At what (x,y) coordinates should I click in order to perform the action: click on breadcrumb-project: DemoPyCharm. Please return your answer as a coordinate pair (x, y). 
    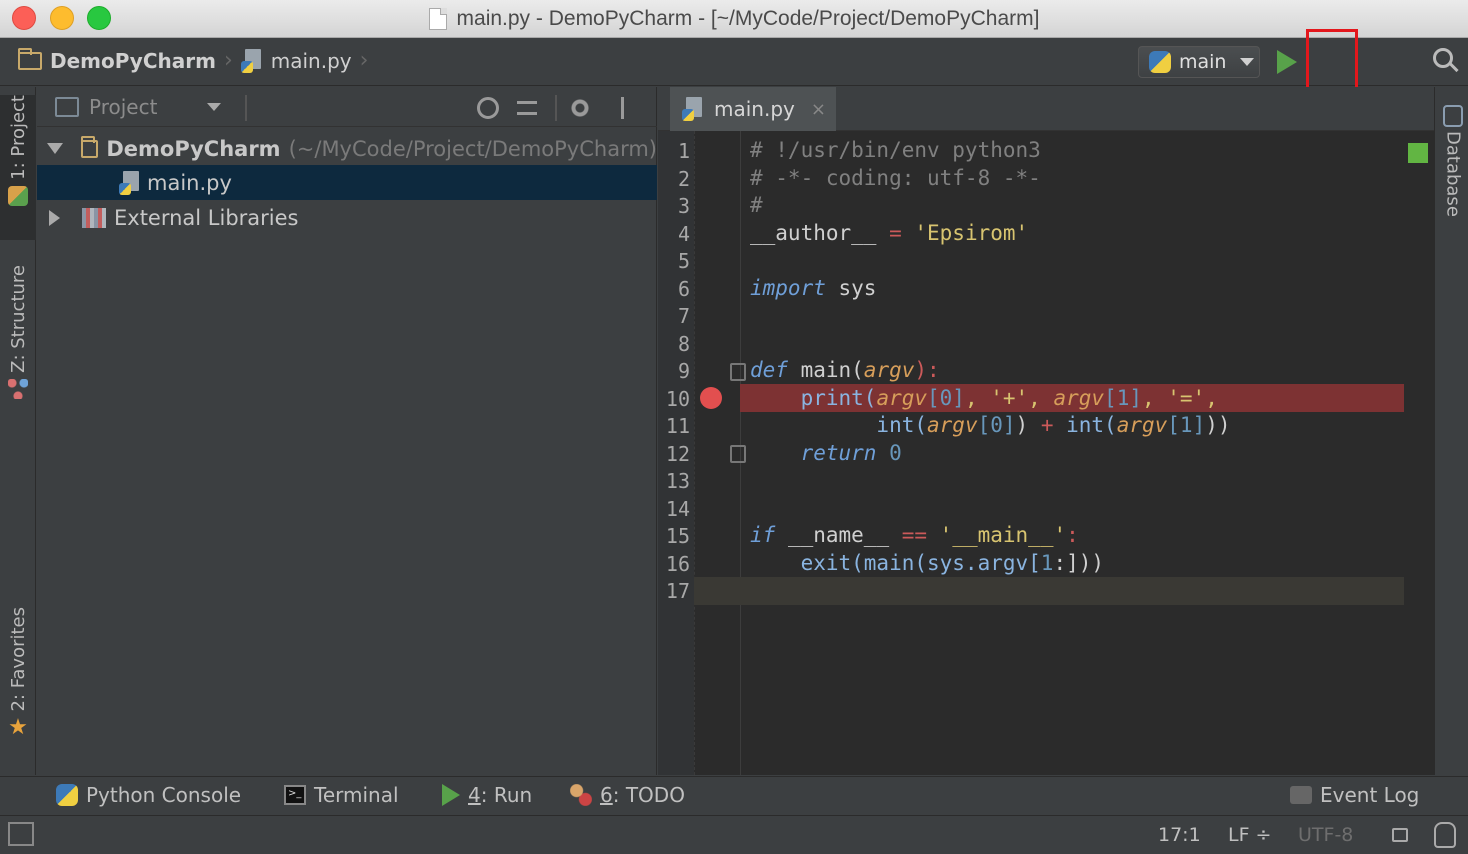
    Looking at the image, I should click on (133, 61).